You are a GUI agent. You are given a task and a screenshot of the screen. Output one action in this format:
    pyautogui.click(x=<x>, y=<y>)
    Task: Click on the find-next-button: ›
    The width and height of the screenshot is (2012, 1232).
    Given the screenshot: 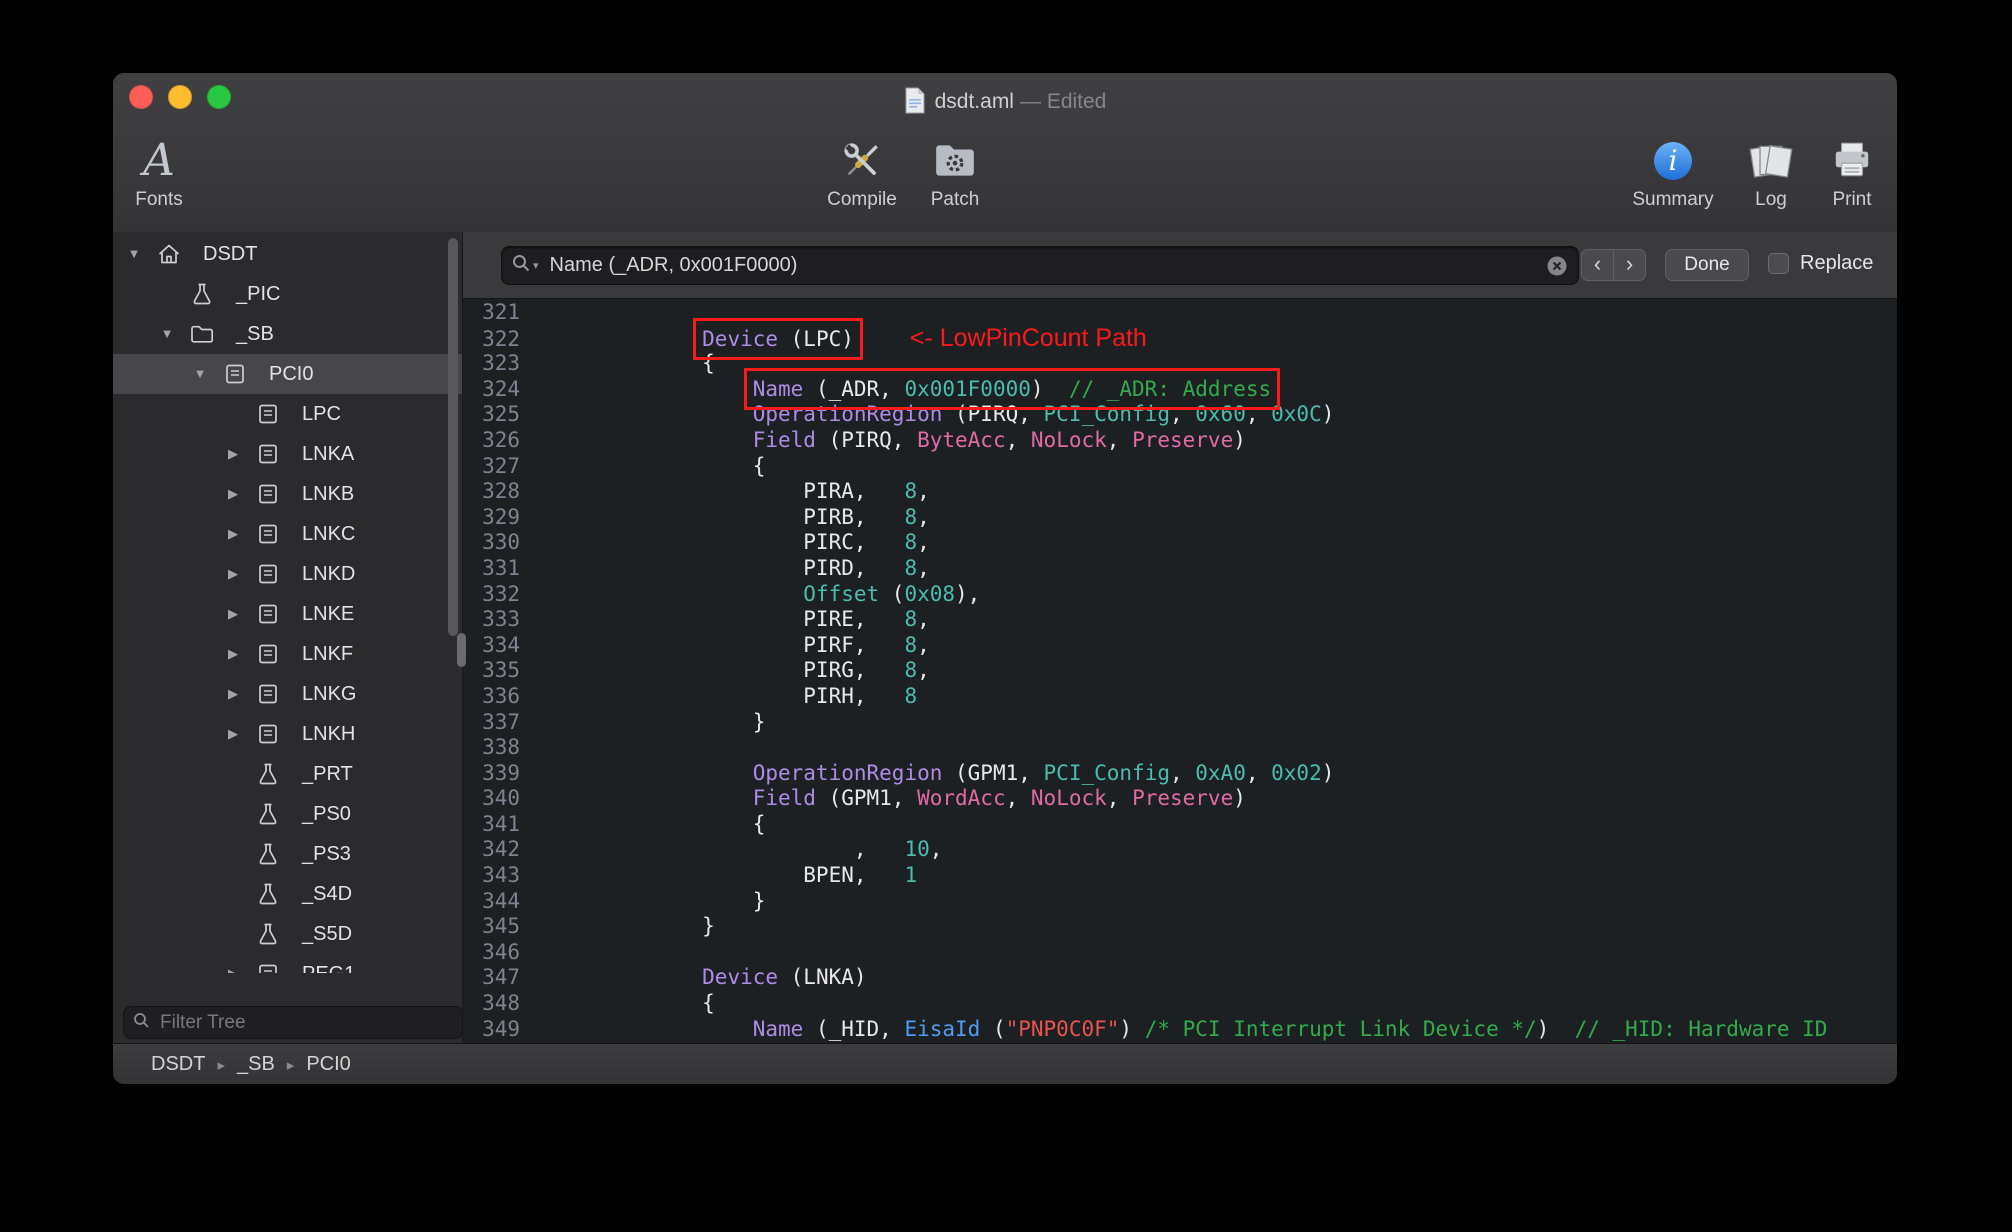 What is the action you would take?
    pyautogui.click(x=1629, y=265)
    